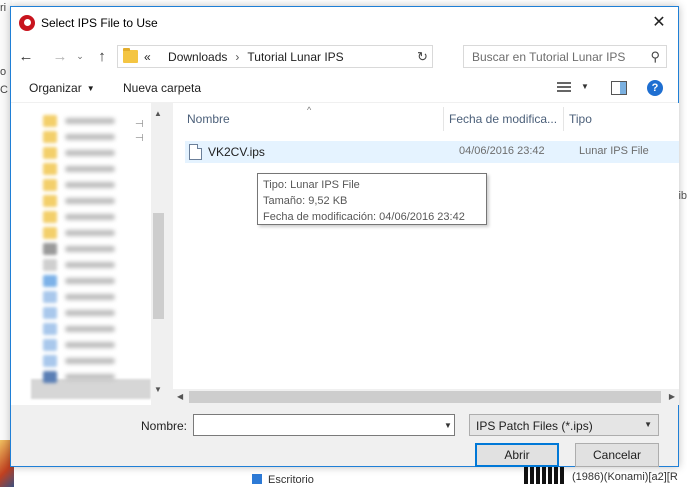 The height and width of the screenshot is (487, 687). Describe the element at coordinates (648, 424) in the screenshot. I see `chevron-down-icon: ▼` at that location.